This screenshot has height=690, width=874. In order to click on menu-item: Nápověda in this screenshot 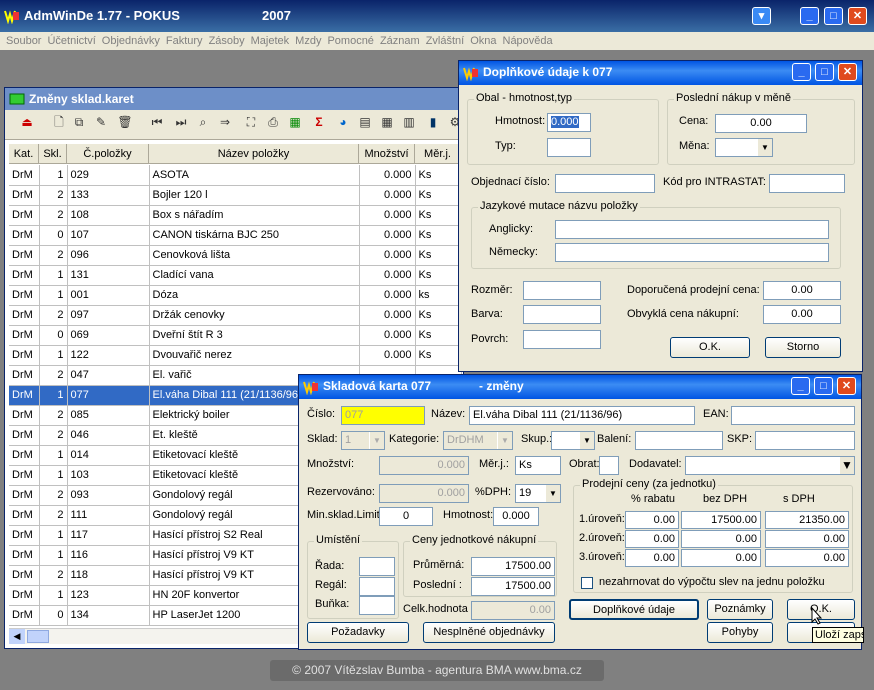, I will do `click(531, 41)`.